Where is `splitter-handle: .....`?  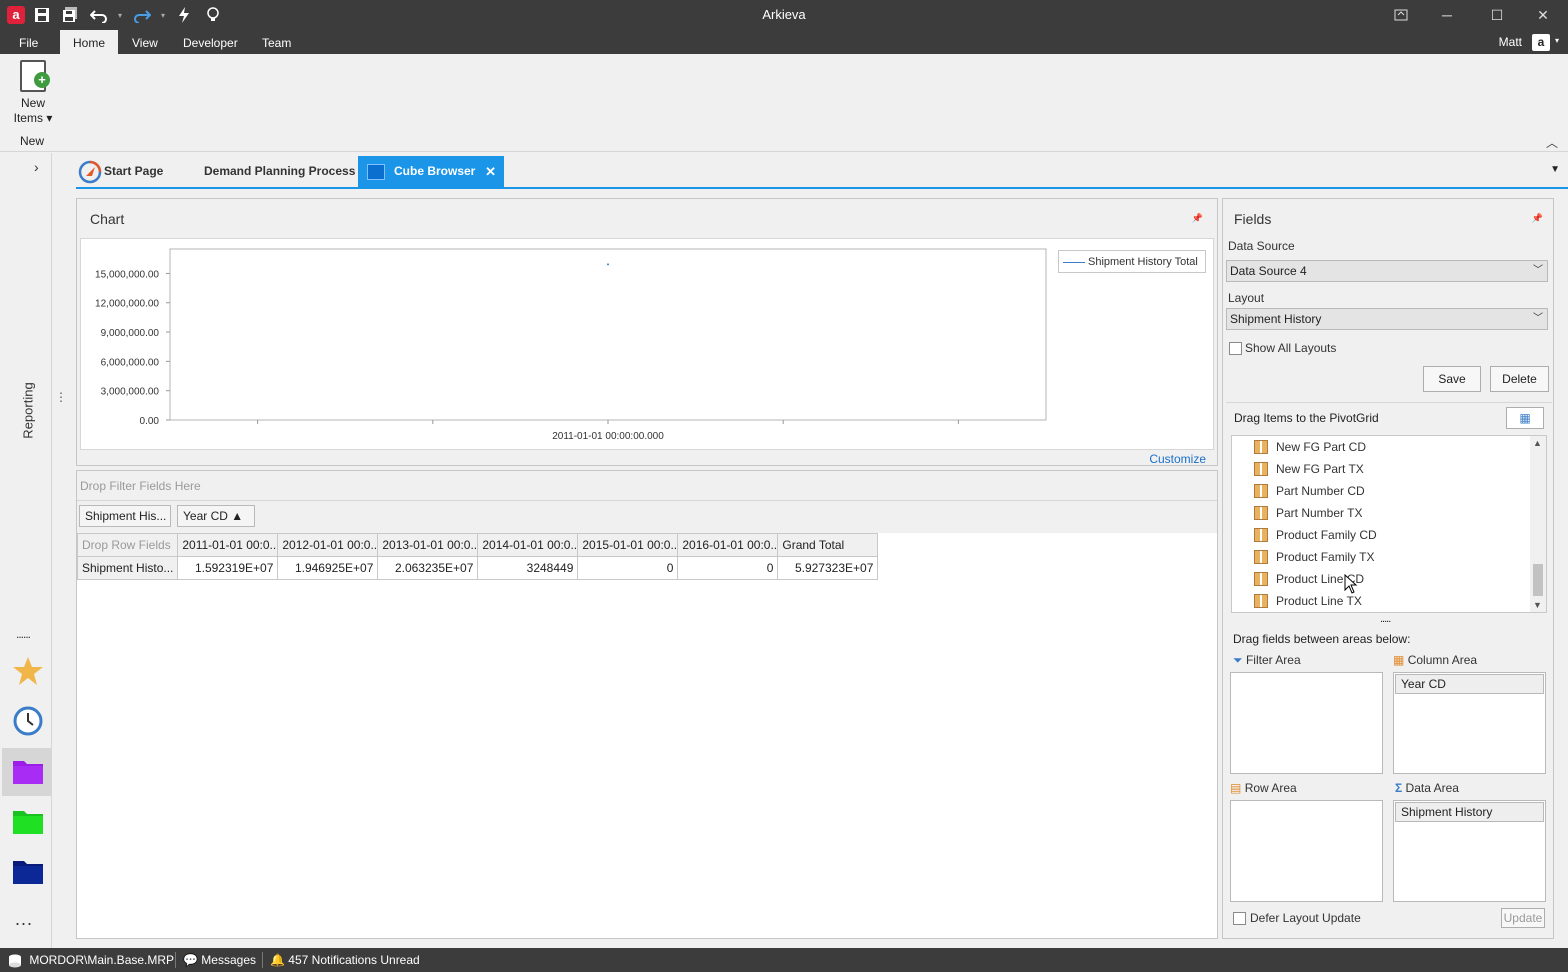 splitter-handle: ..... is located at coordinates (1385, 619).